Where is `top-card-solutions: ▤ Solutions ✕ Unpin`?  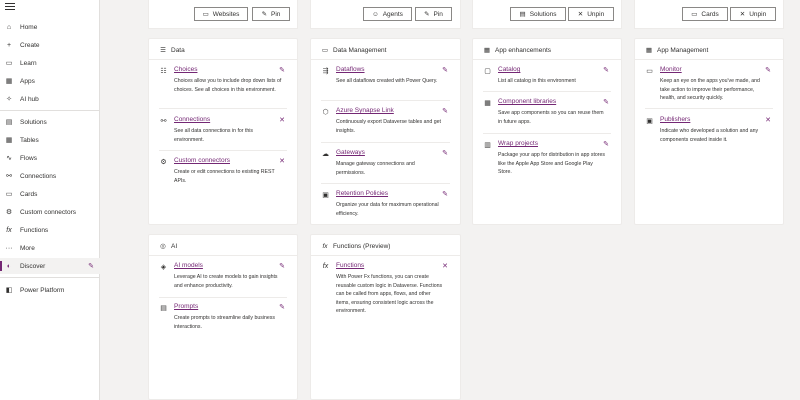
top-card-solutions: ▤ Solutions ✕ Unpin is located at coordinates (547, 14).